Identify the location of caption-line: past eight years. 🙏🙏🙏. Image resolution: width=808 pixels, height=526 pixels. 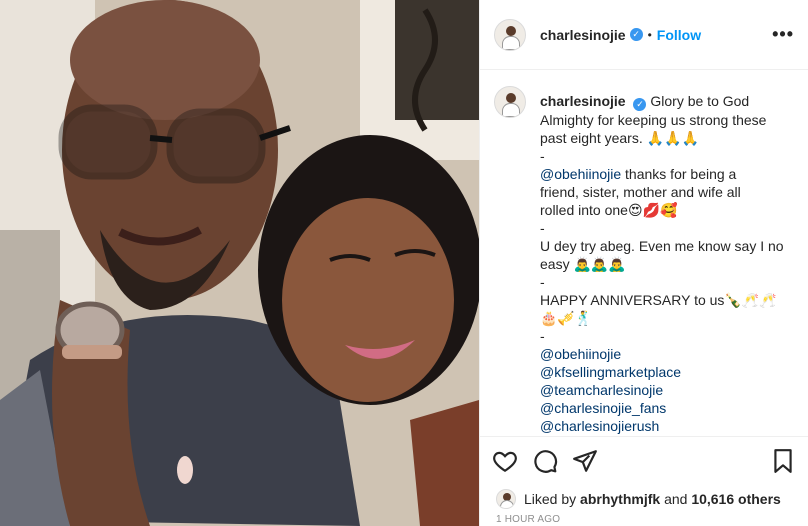
(619, 138).